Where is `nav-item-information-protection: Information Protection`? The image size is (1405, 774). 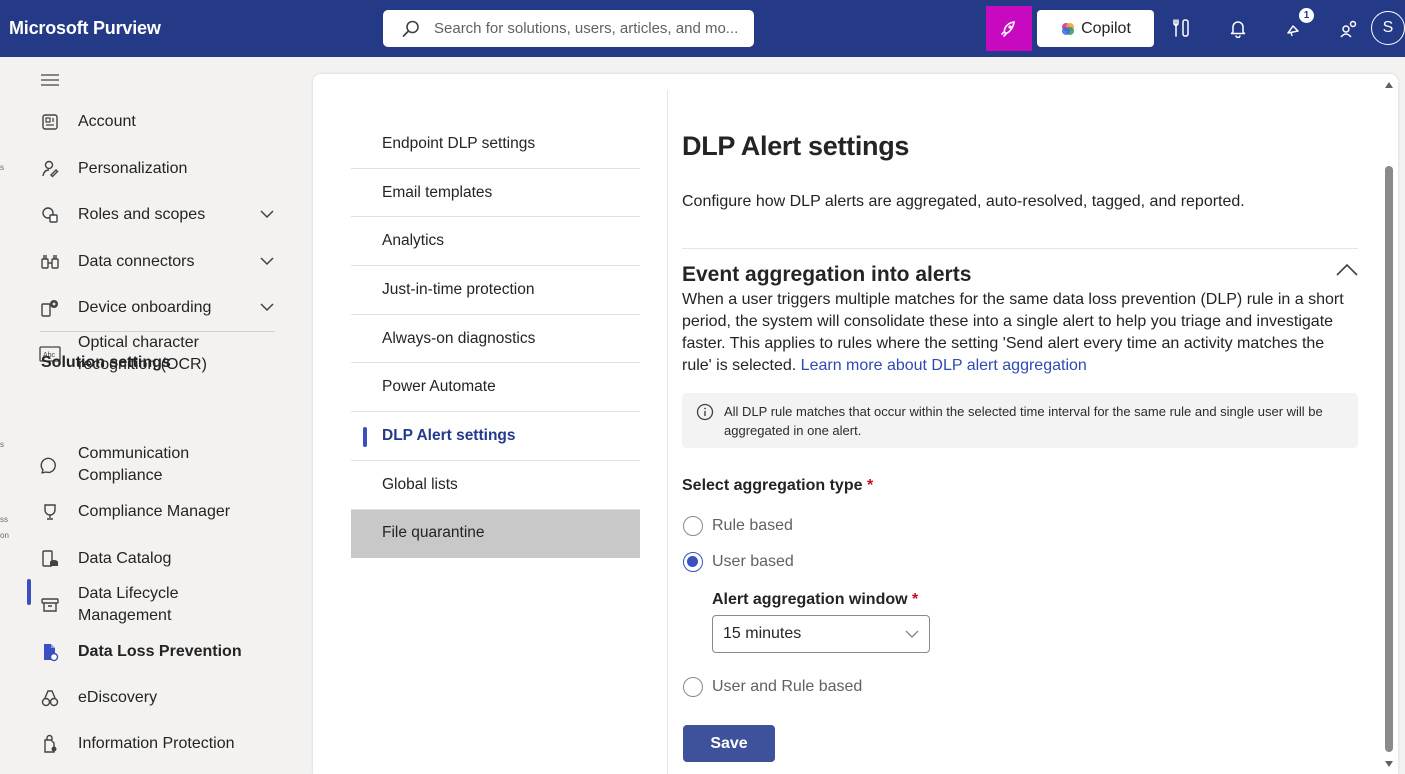
nav-item-information-protection: Information Protection is located at coordinates (159, 744).